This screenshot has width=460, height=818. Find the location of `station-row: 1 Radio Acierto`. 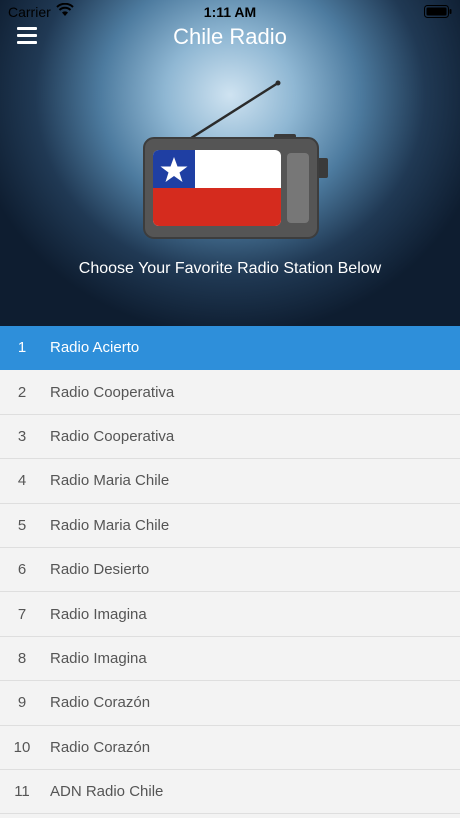

station-row: 1 Radio Acierto is located at coordinates (230, 348).